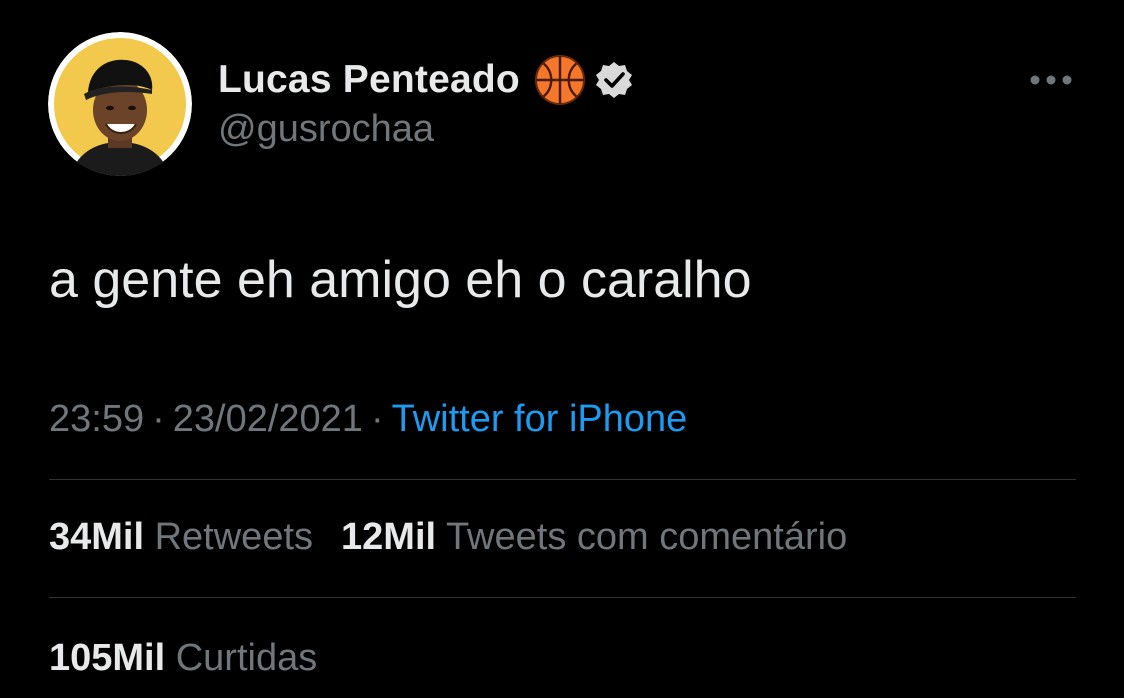 Image resolution: width=1124 pixels, height=698 pixels. I want to click on quote-tweets-count: 12Mil, so click(389, 537).